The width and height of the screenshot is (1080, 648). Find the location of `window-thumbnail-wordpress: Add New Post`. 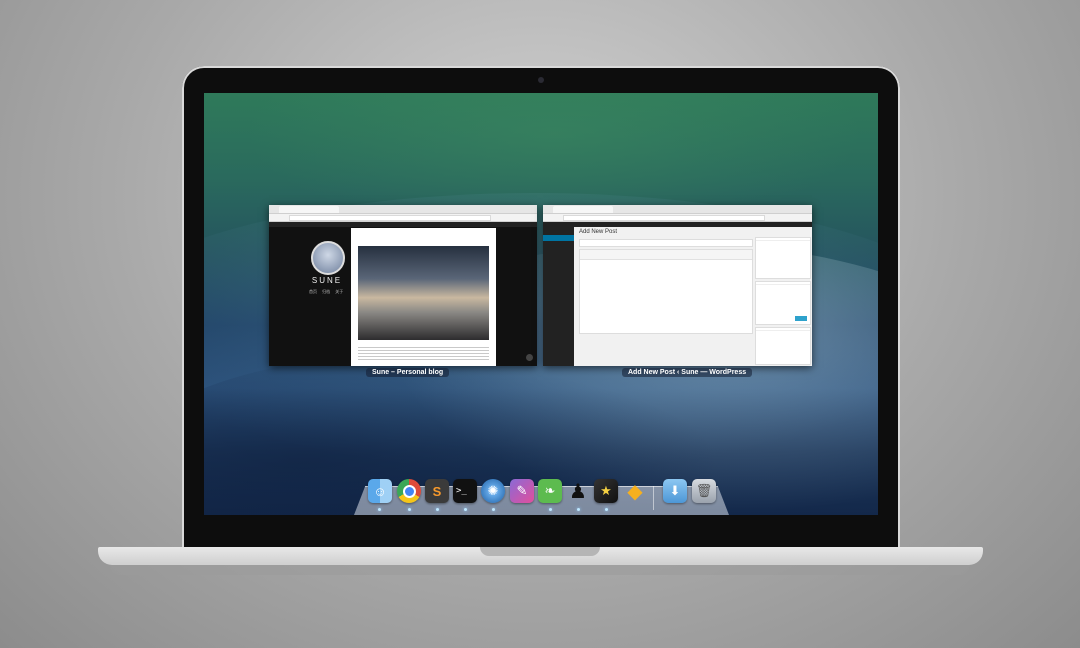

window-thumbnail-wordpress: Add New Post is located at coordinates (677, 285).